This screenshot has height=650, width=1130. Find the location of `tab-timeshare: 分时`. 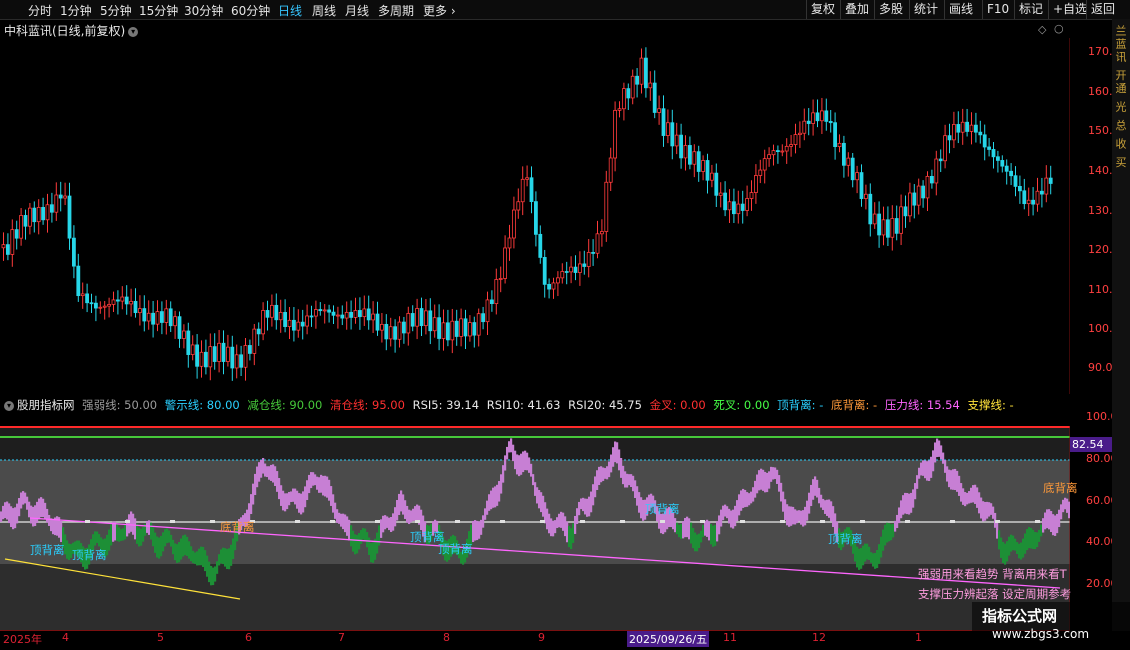

tab-timeshare: 分时 is located at coordinates (40, 10).